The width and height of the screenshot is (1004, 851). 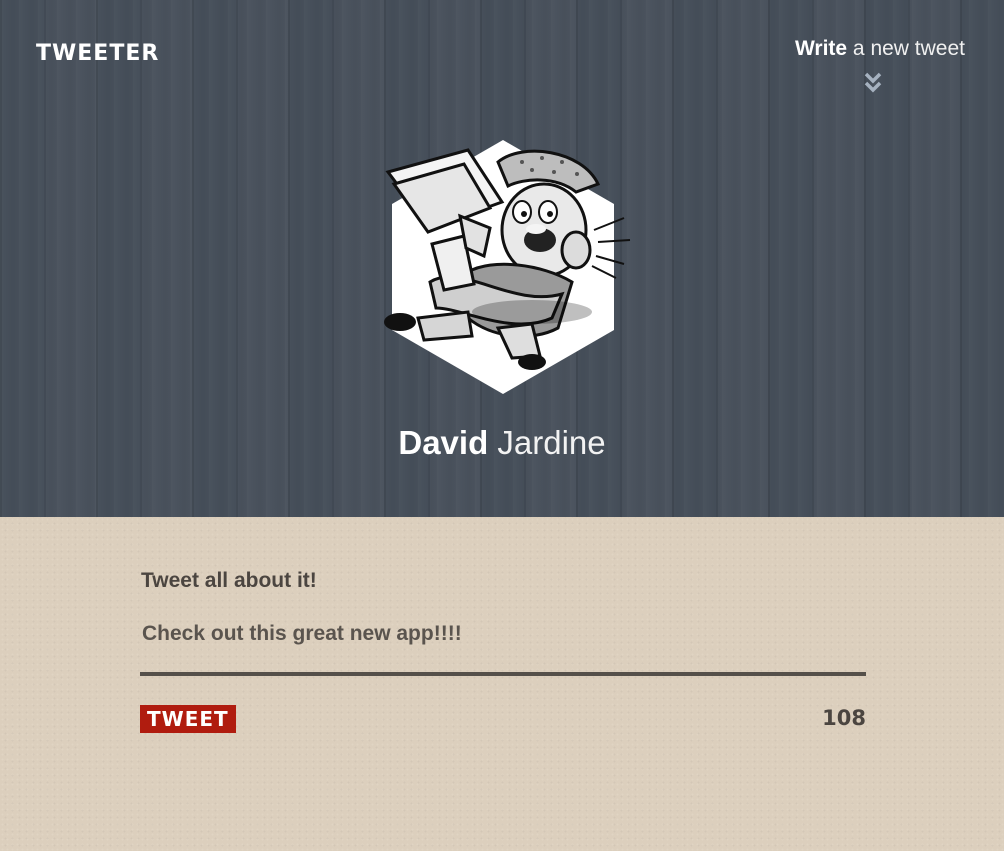 I want to click on double-chevron-down-icon, so click(x=873, y=83).